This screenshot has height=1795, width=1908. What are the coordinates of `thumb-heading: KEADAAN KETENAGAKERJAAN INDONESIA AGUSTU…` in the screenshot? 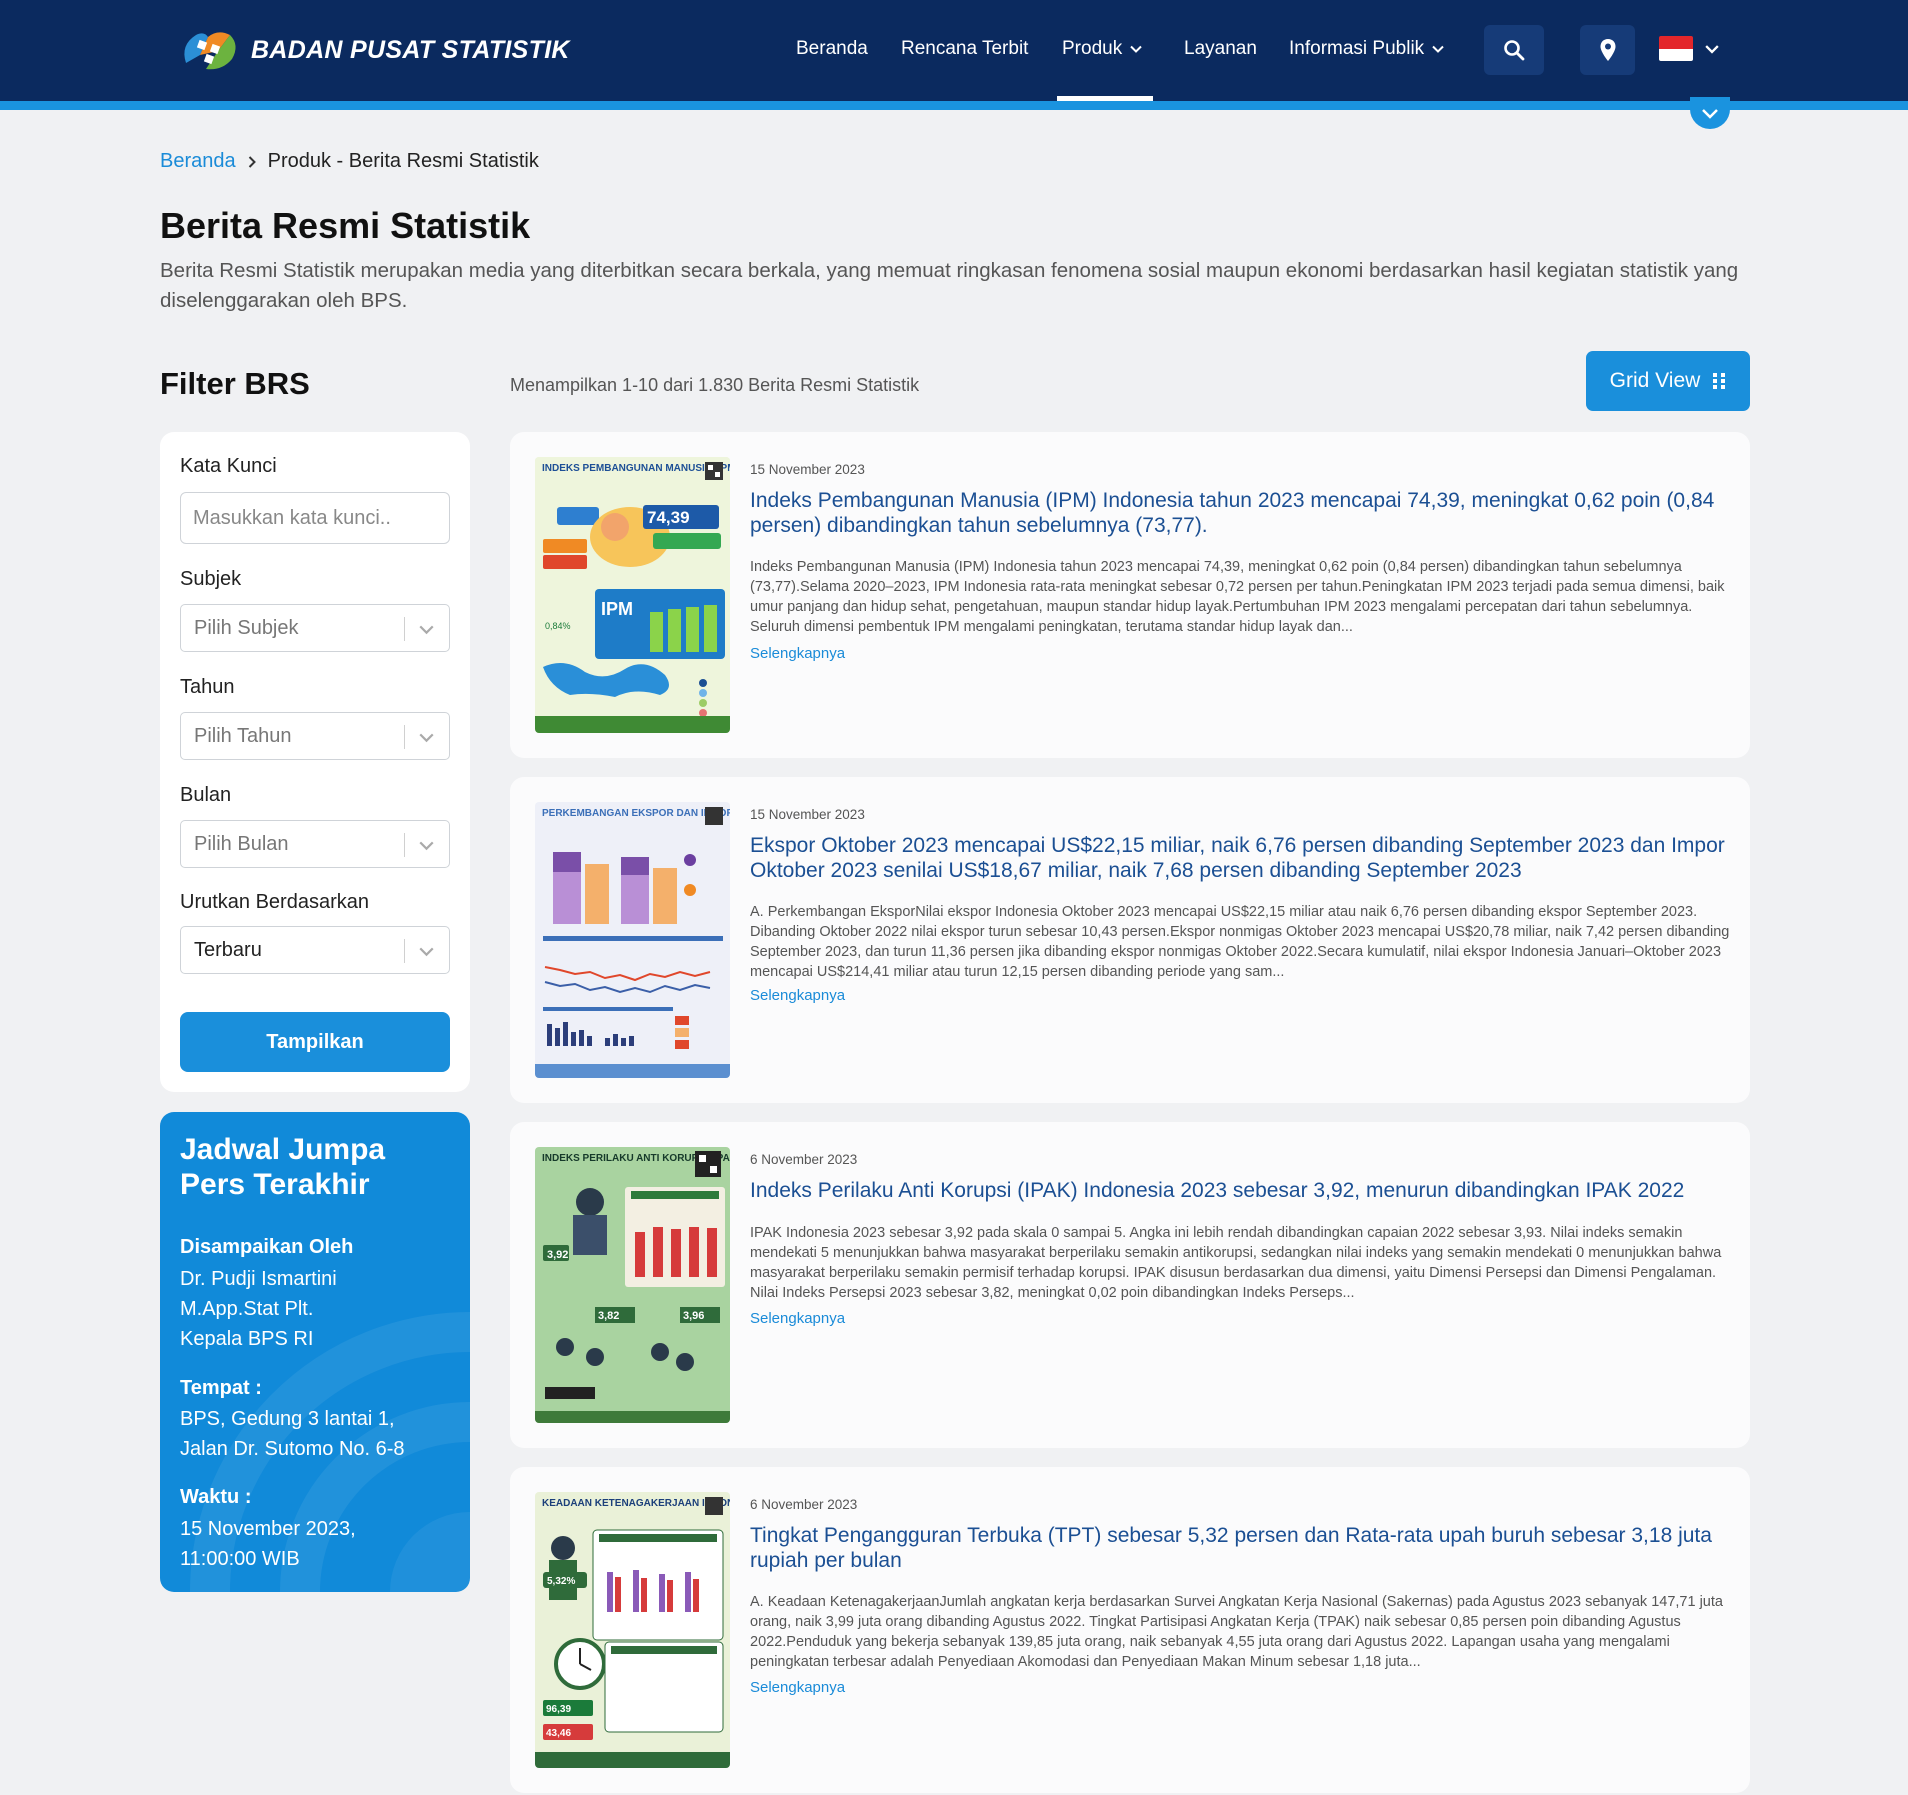 It's located at (636, 1503).